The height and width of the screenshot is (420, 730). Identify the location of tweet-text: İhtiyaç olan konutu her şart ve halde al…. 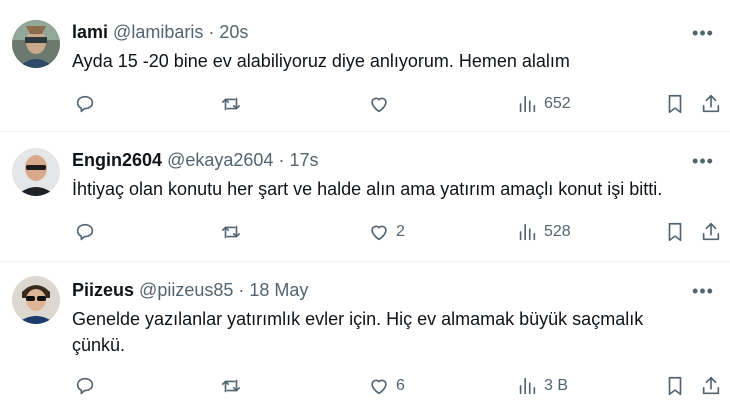
(367, 189).